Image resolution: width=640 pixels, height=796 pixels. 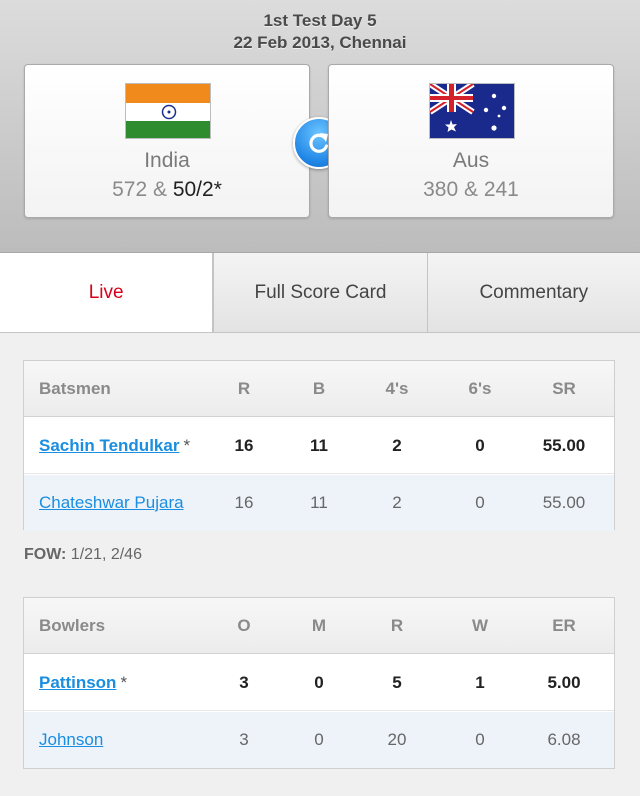 I want to click on player-link: Johnson, so click(x=71, y=739).